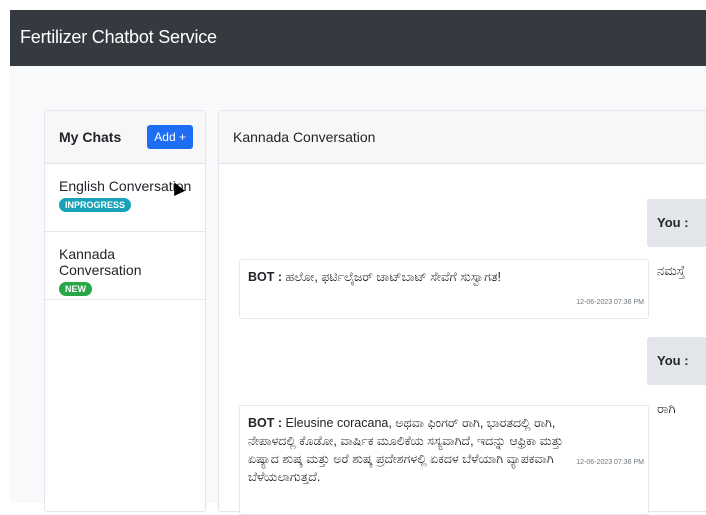  I want to click on message-text: ರಾಗಿ, so click(666, 408).